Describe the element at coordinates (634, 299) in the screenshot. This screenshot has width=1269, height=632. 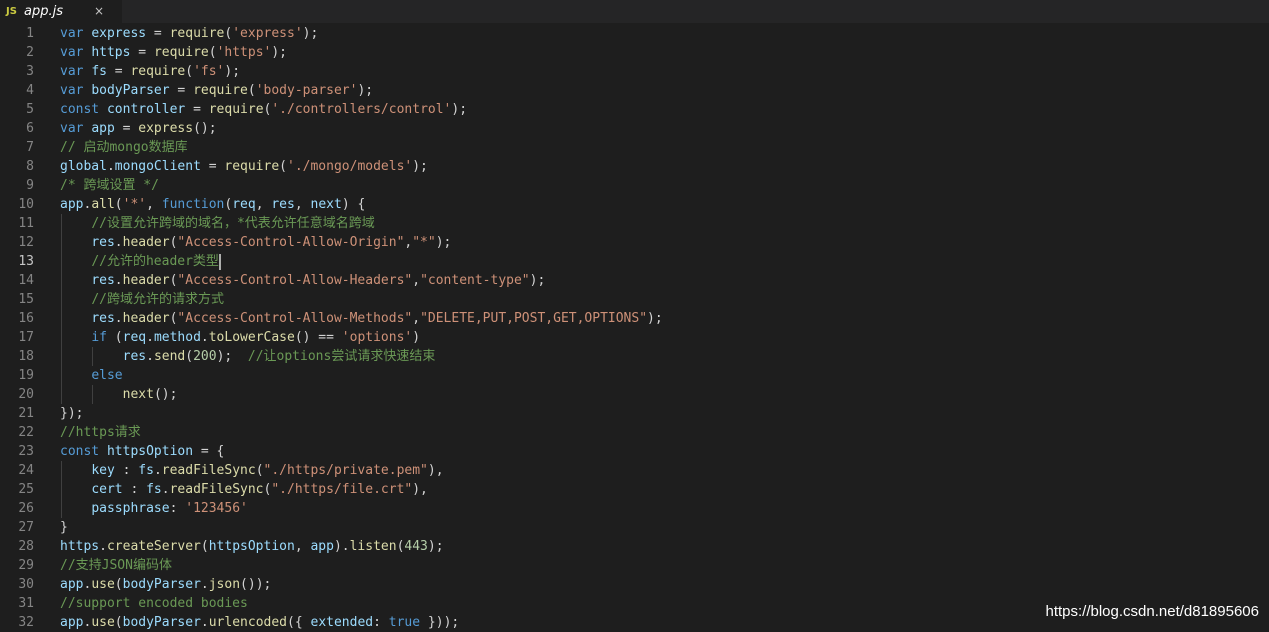
I see `code-line: 15 //跨域允许的请求方式` at that location.